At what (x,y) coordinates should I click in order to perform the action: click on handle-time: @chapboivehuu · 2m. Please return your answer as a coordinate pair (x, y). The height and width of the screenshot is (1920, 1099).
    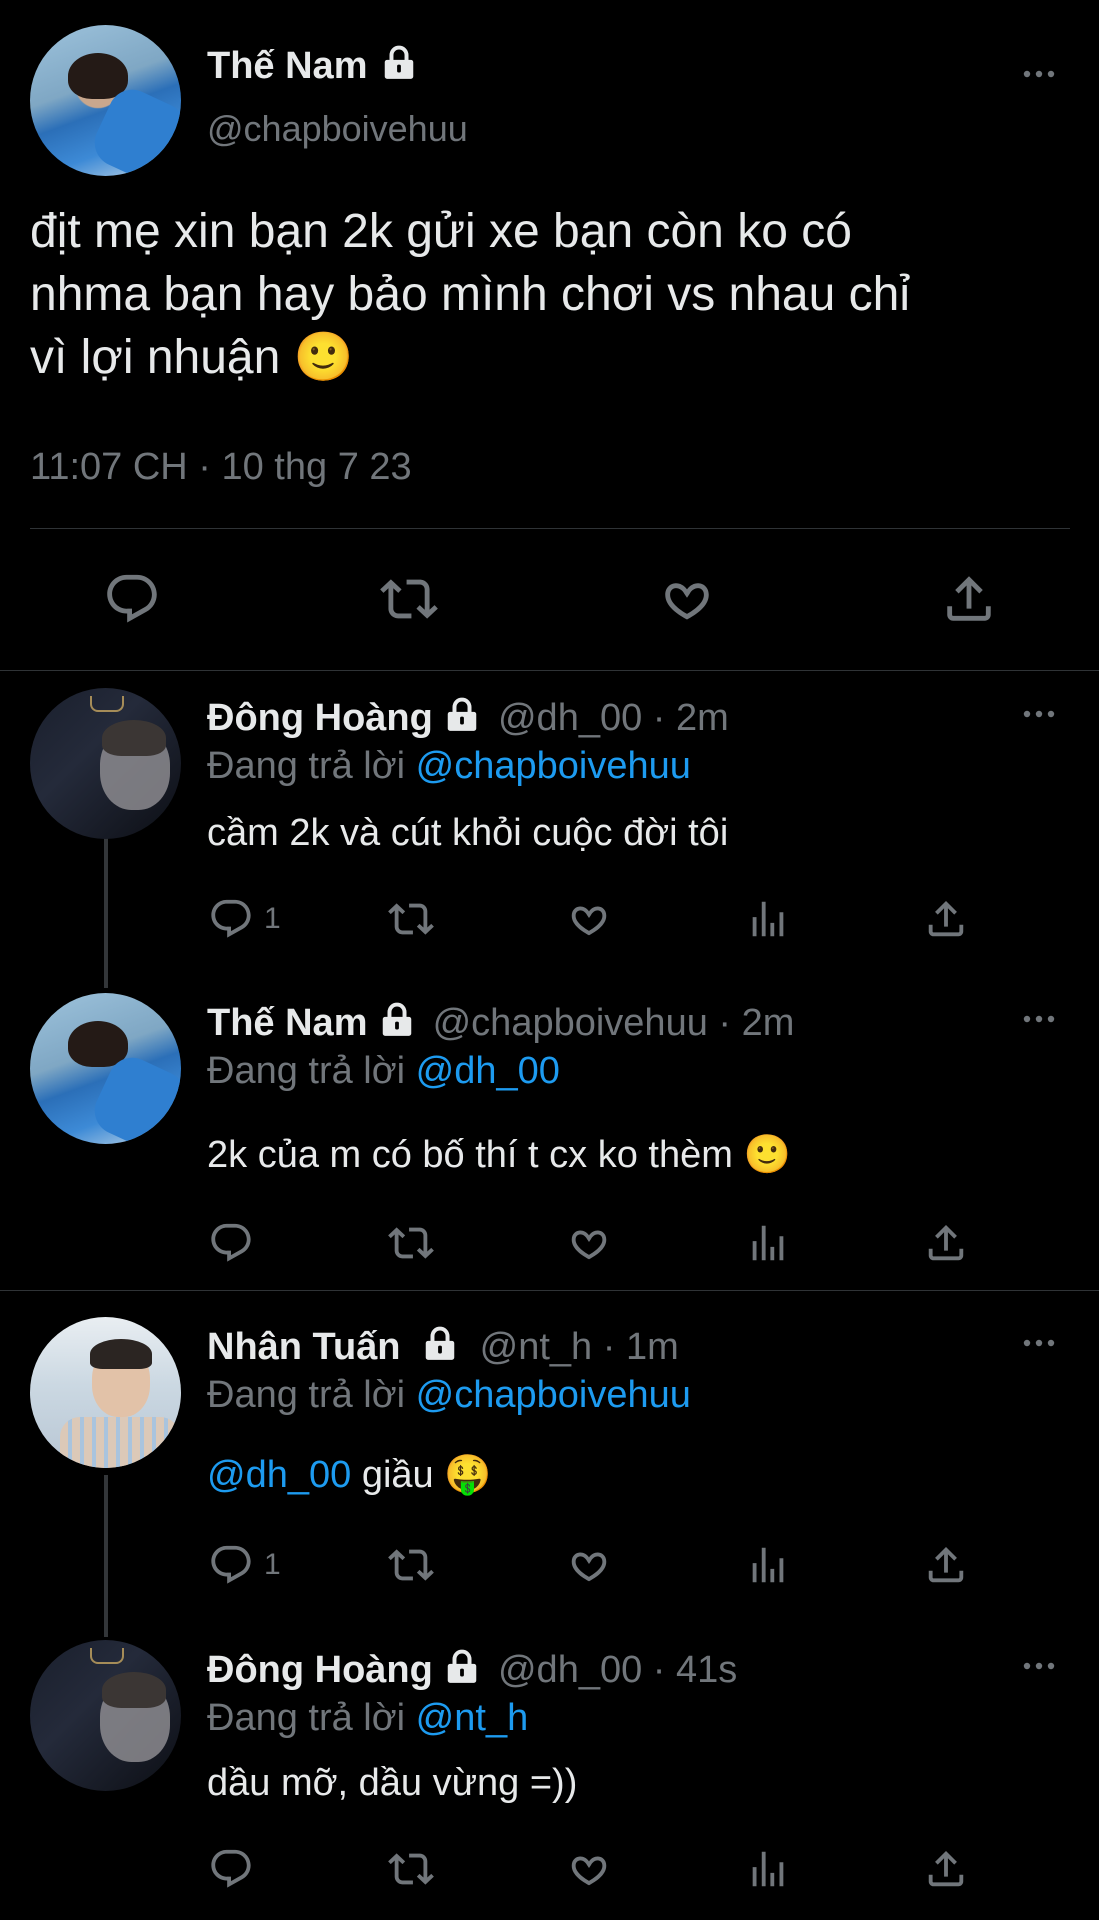
    Looking at the image, I should click on (613, 1023).